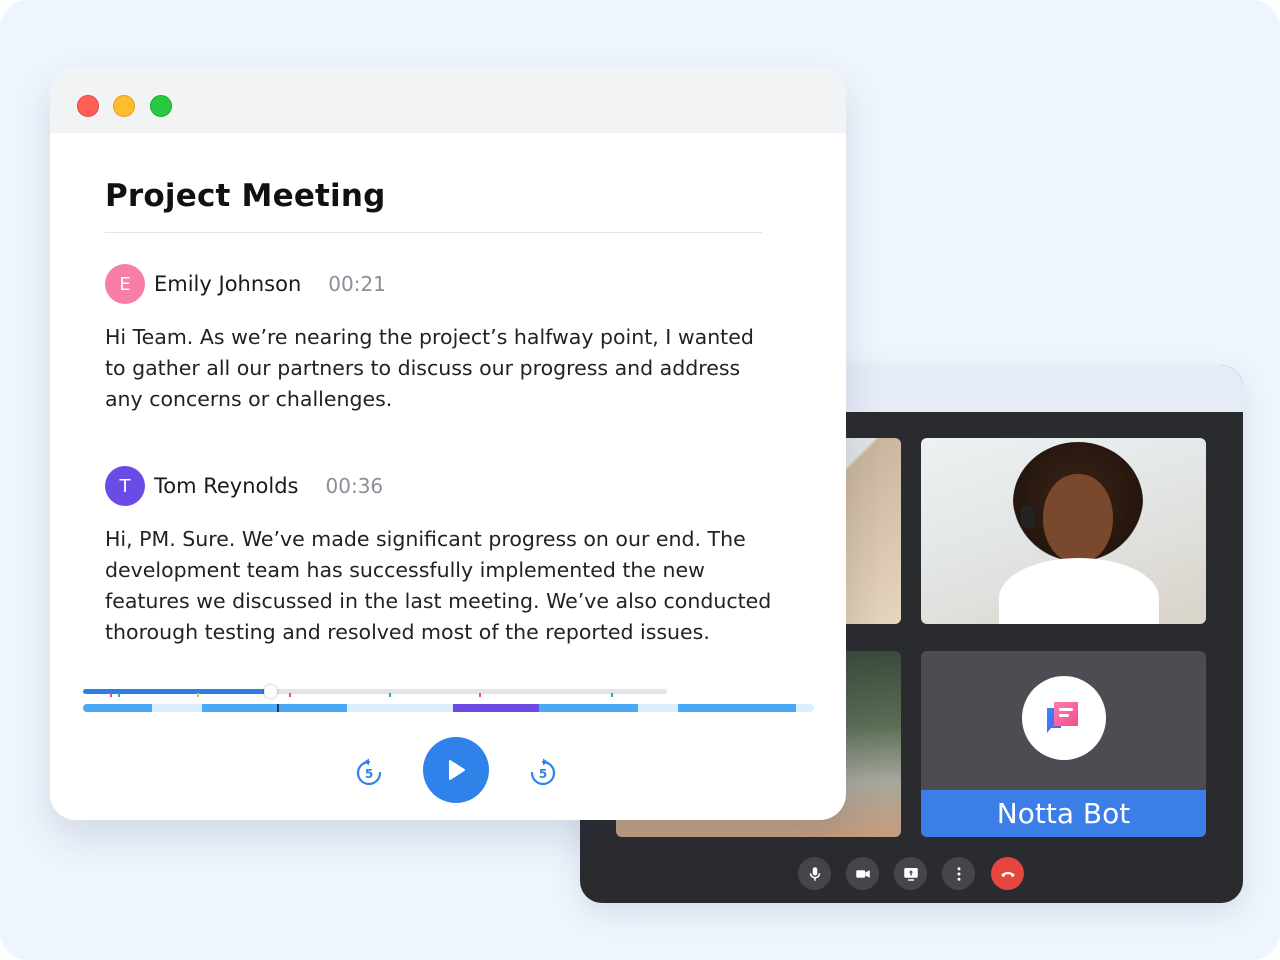  Describe the element at coordinates (448, 100) in the screenshot. I see `window-titlebar` at that location.